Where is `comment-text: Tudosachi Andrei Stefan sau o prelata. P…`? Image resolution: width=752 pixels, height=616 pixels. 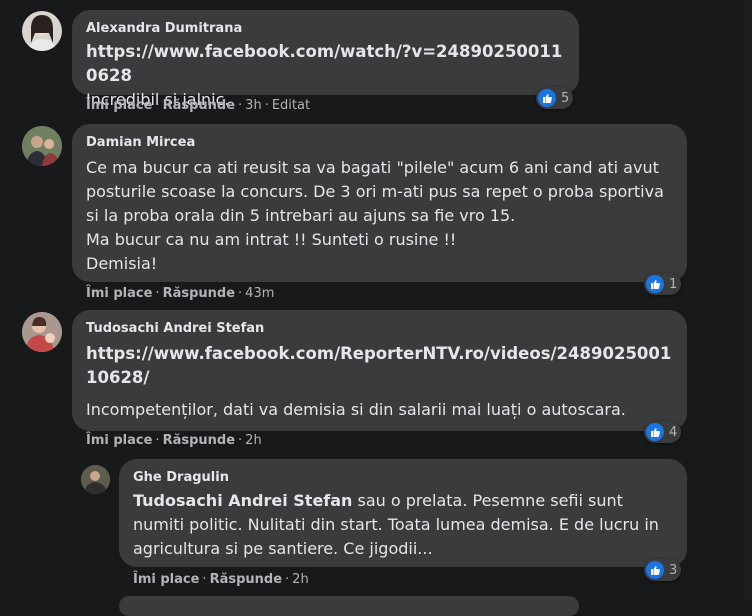 comment-text: Tudosachi Andrei Stefan sau o prelata. P… is located at coordinates (403, 525).